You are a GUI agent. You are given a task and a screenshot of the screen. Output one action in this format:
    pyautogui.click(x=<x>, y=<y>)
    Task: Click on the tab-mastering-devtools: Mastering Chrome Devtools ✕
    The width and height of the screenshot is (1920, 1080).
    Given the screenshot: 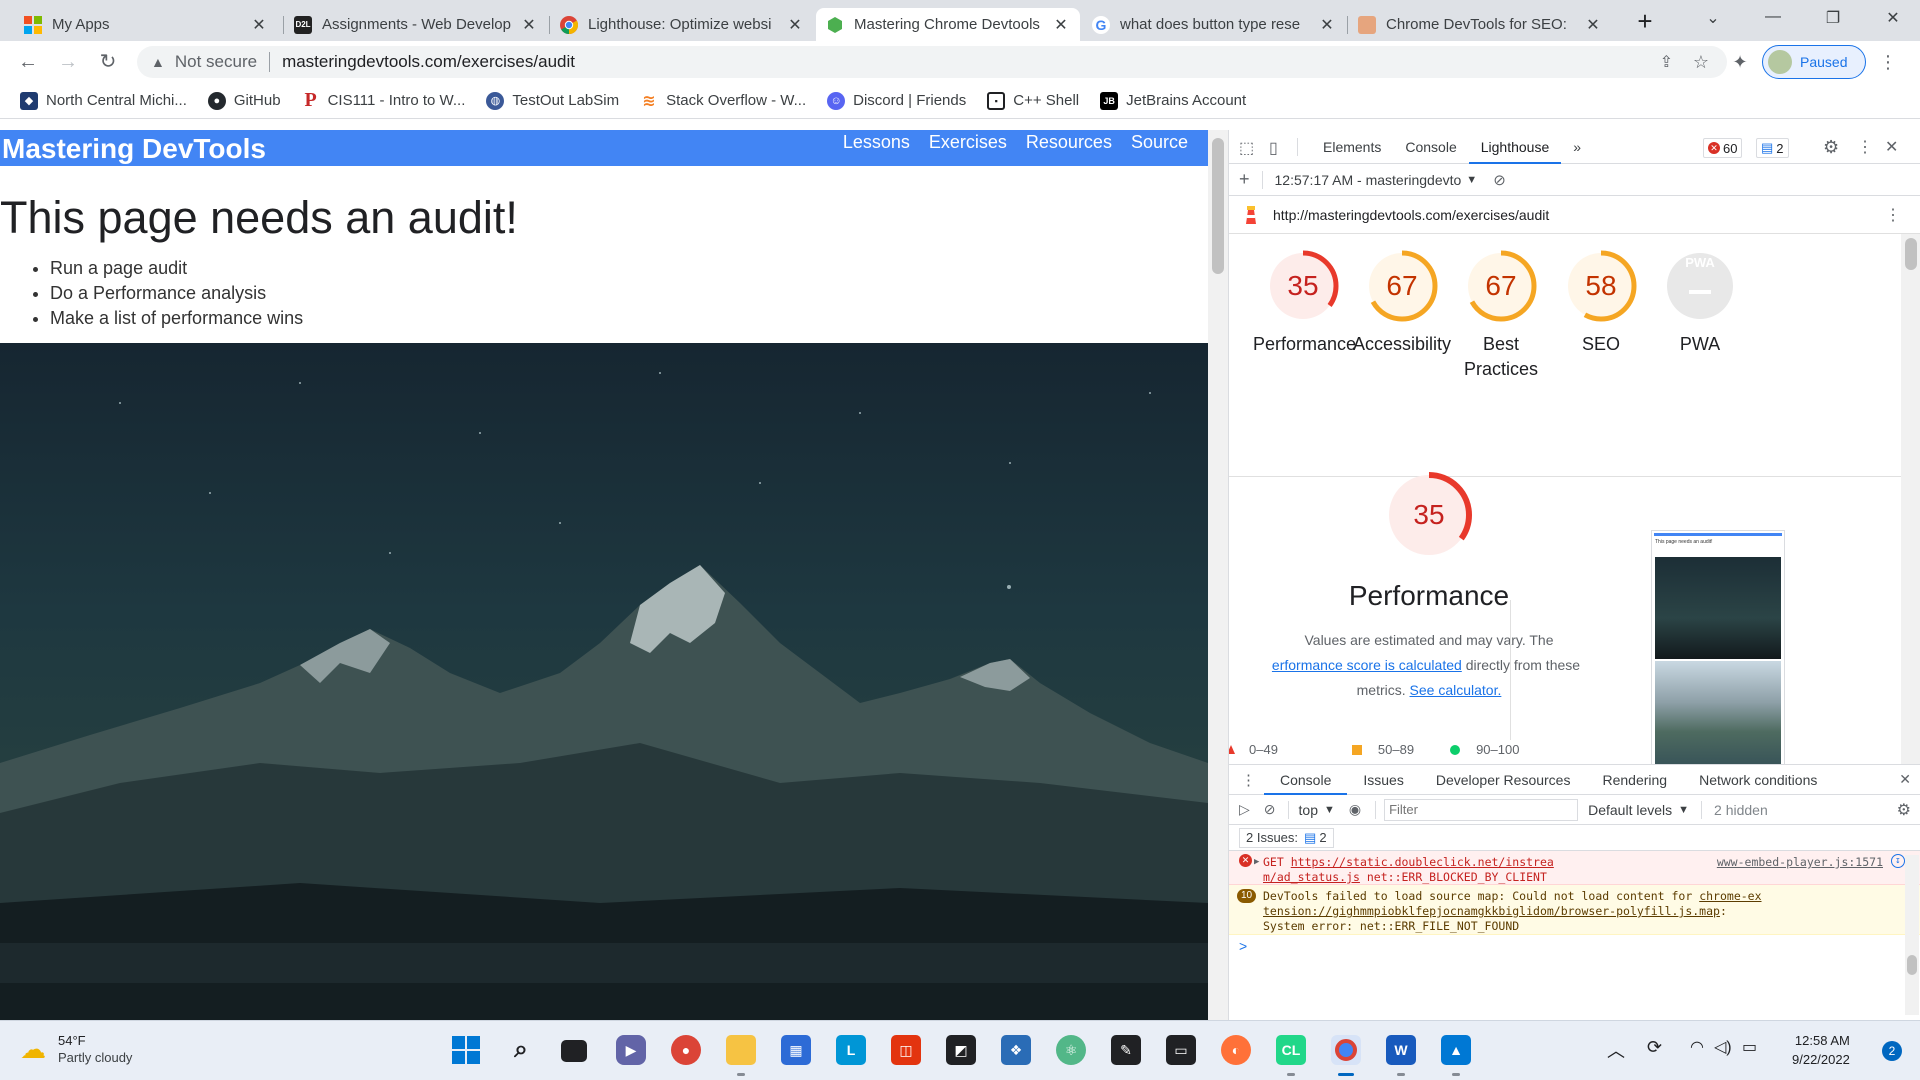 What is the action you would take?
    pyautogui.click(x=948, y=24)
    